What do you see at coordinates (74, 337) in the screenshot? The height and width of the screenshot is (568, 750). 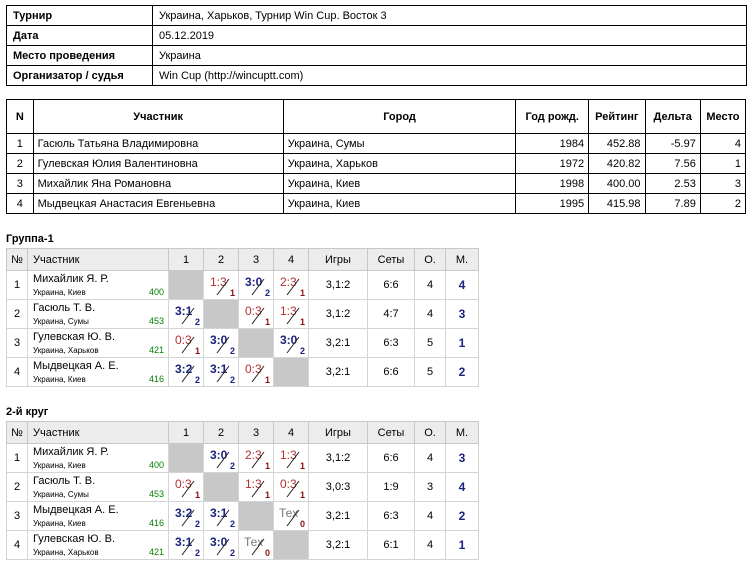 I see `player-name: Гулевская Ю. В.` at bounding box center [74, 337].